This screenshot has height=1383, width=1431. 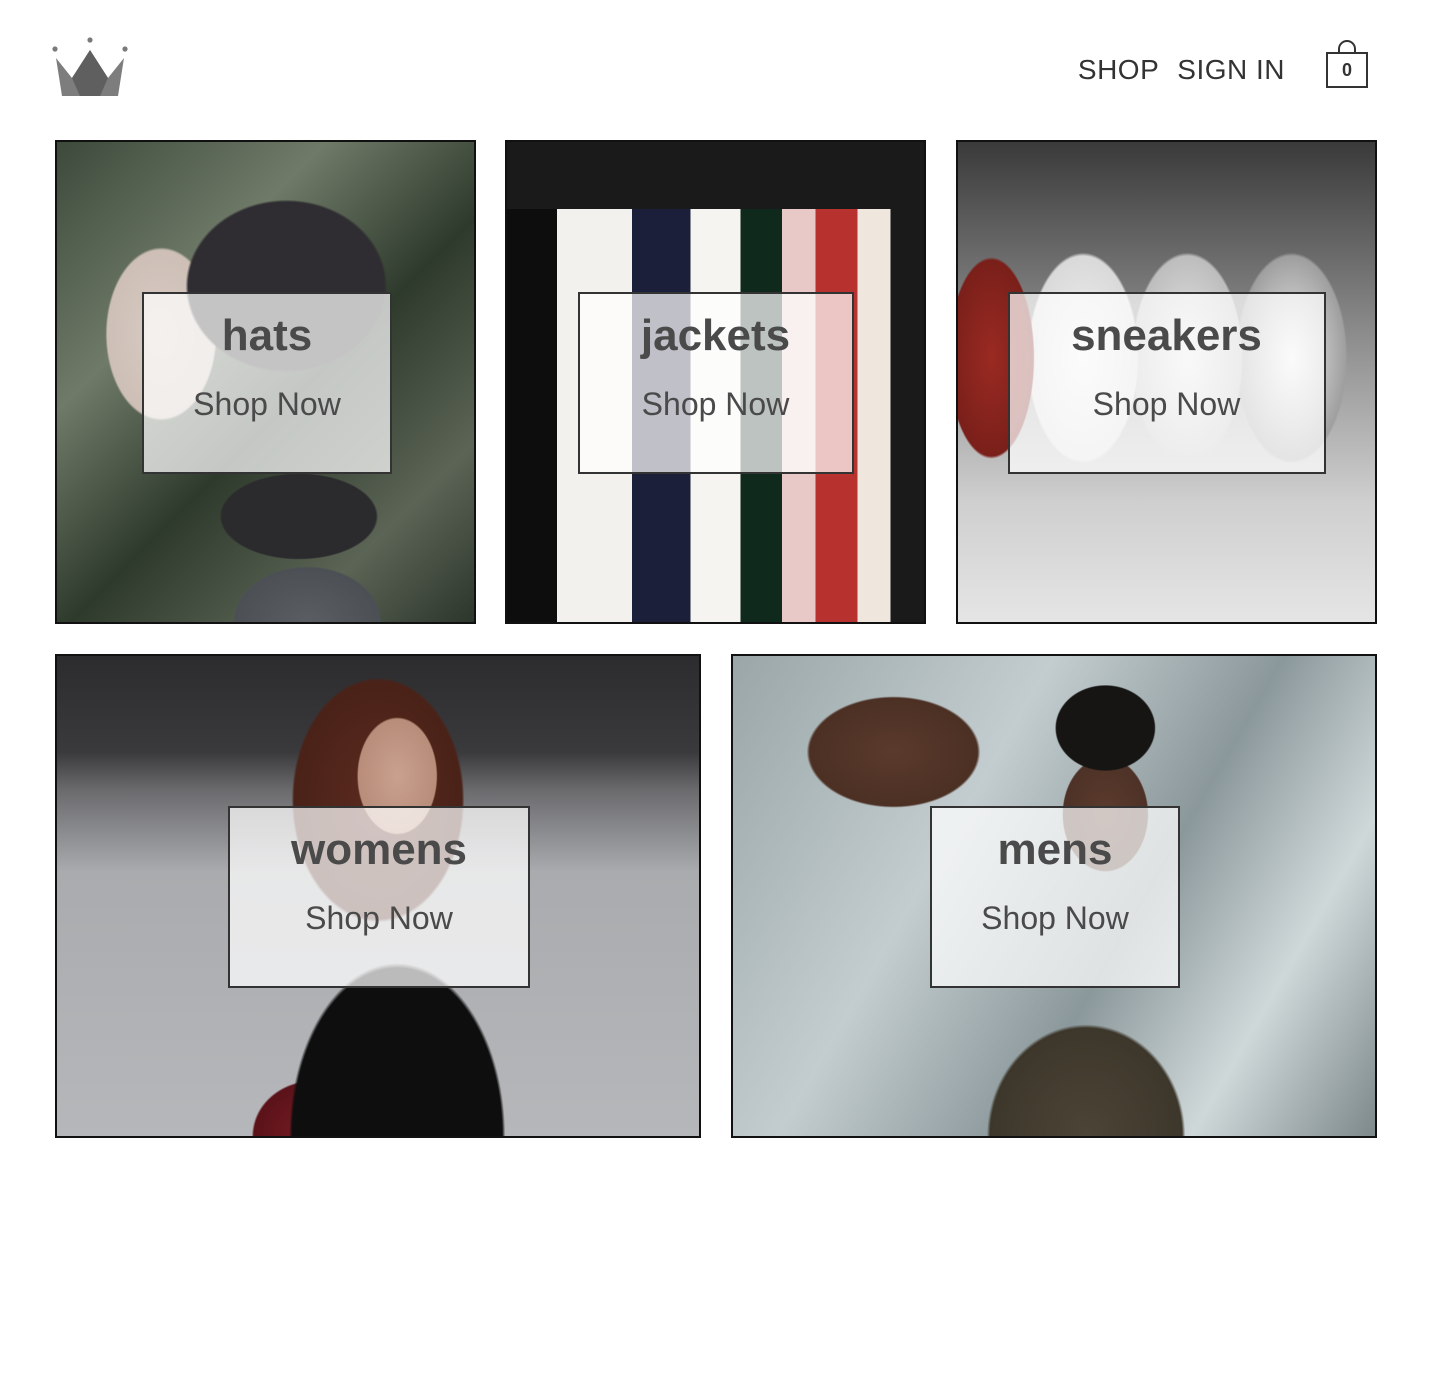 What do you see at coordinates (715, 60) in the screenshot?
I see `site-header: SHOP SIGN IN 0` at bounding box center [715, 60].